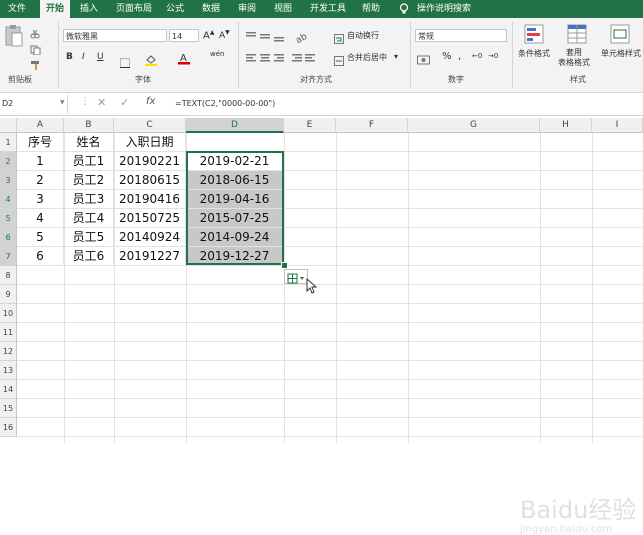  Describe the element at coordinates (235, 256) in the screenshot. I see `cell-d7: 2019-12-27` at that location.